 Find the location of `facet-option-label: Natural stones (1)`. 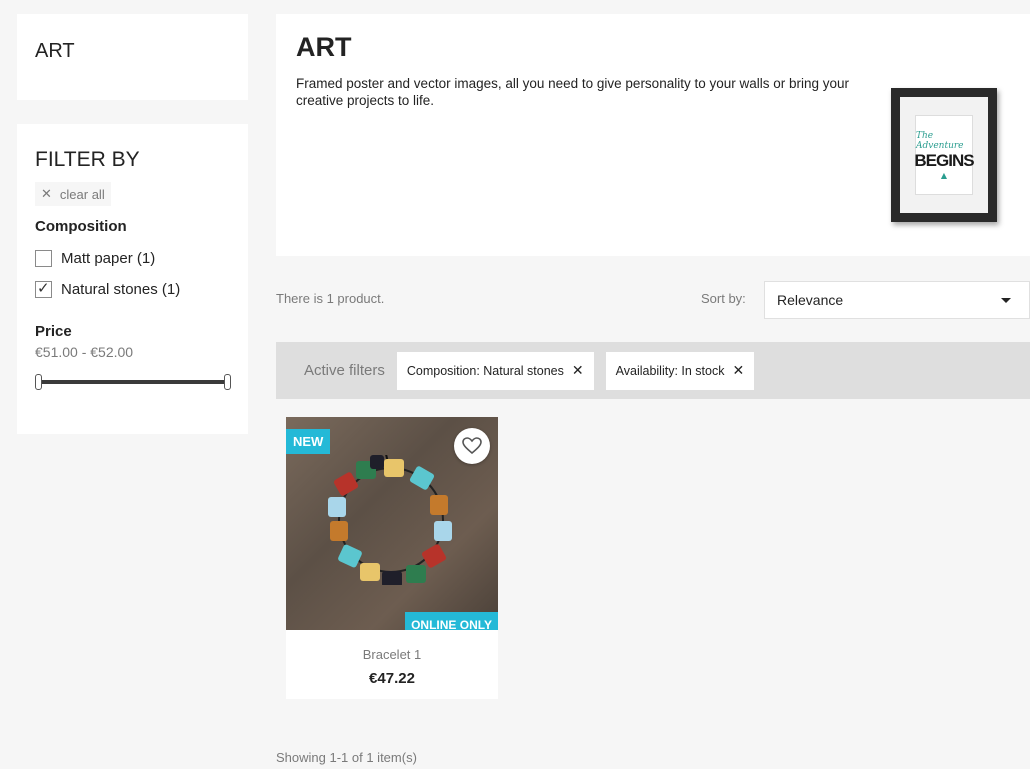

facet-option-label: Natural stones (1) is located at coordinates (120, 289).